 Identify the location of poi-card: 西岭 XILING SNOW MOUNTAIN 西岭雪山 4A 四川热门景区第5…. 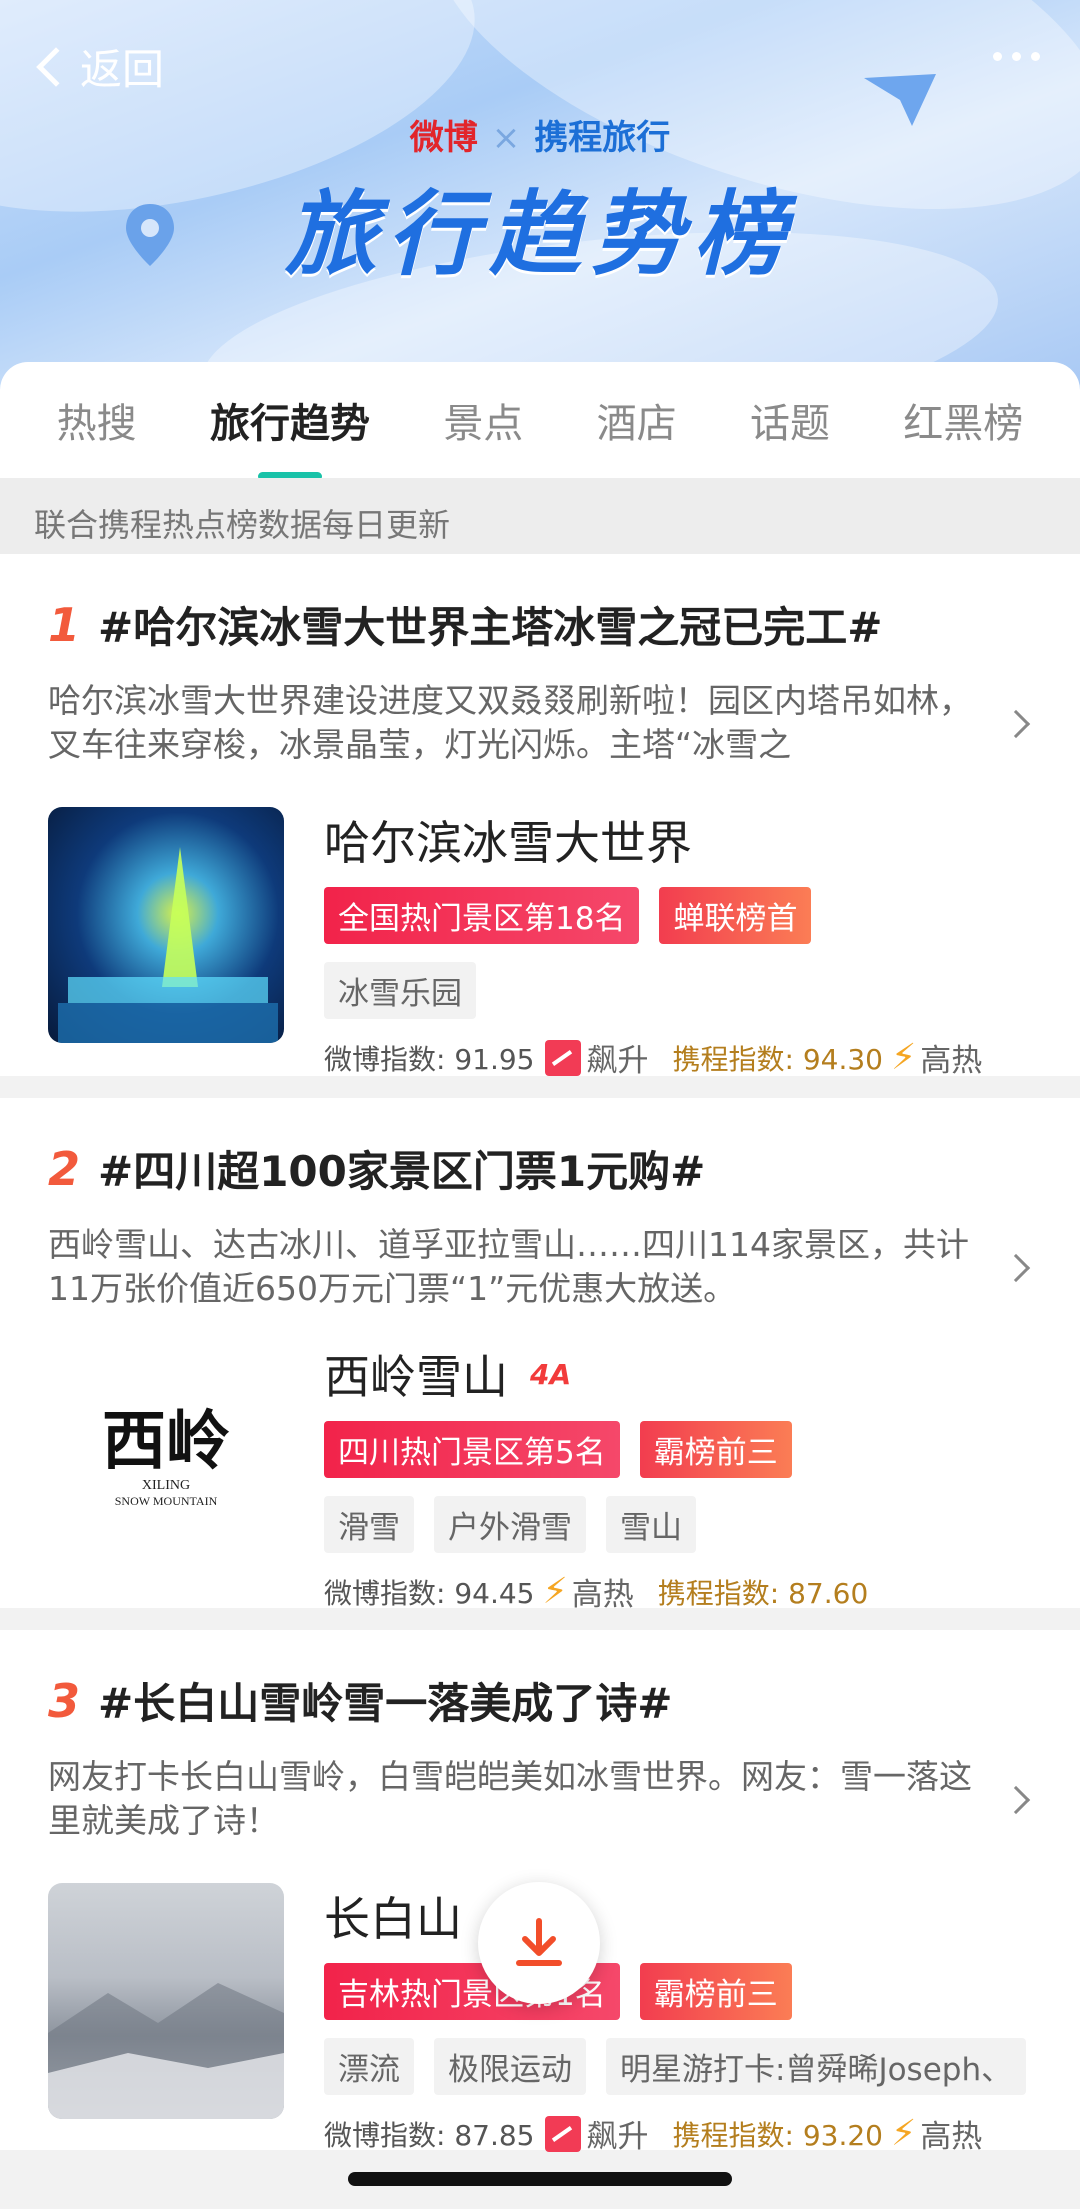
(540, 1477).